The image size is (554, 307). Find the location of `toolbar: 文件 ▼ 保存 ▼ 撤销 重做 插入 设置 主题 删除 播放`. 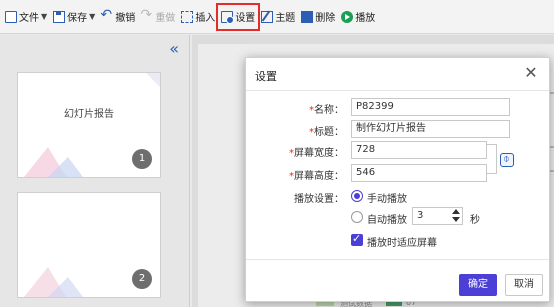

toolbar: 文件 ▼ 保存 ▼ 撤销 重做 插入 设置 主题 删除 播放 is located at coordinates (277, 17).